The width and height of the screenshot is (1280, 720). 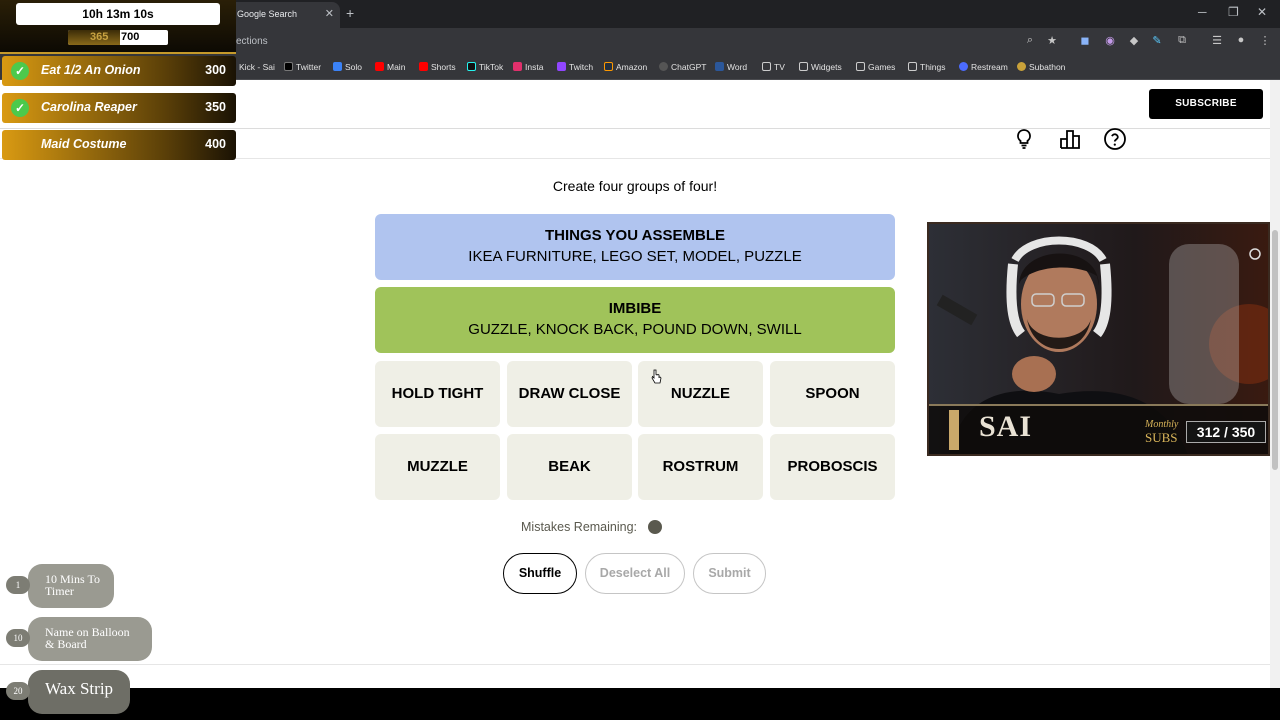 I want to click on webcam-overlay: SAI Monthly SUBS 312 / 350, so click(x=1098, y=339).